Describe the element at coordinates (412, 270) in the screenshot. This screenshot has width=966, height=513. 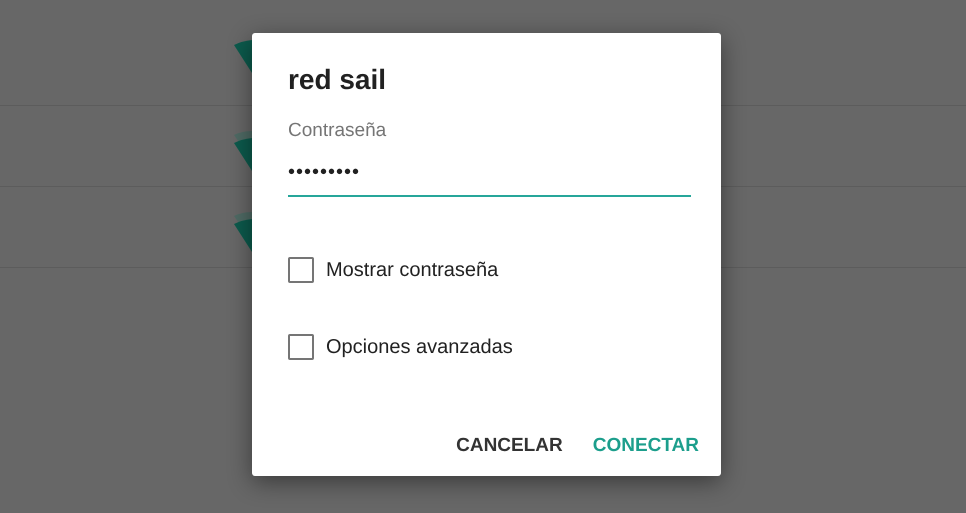
I see `checkbox-label: Mostrar contraseña` at that location.